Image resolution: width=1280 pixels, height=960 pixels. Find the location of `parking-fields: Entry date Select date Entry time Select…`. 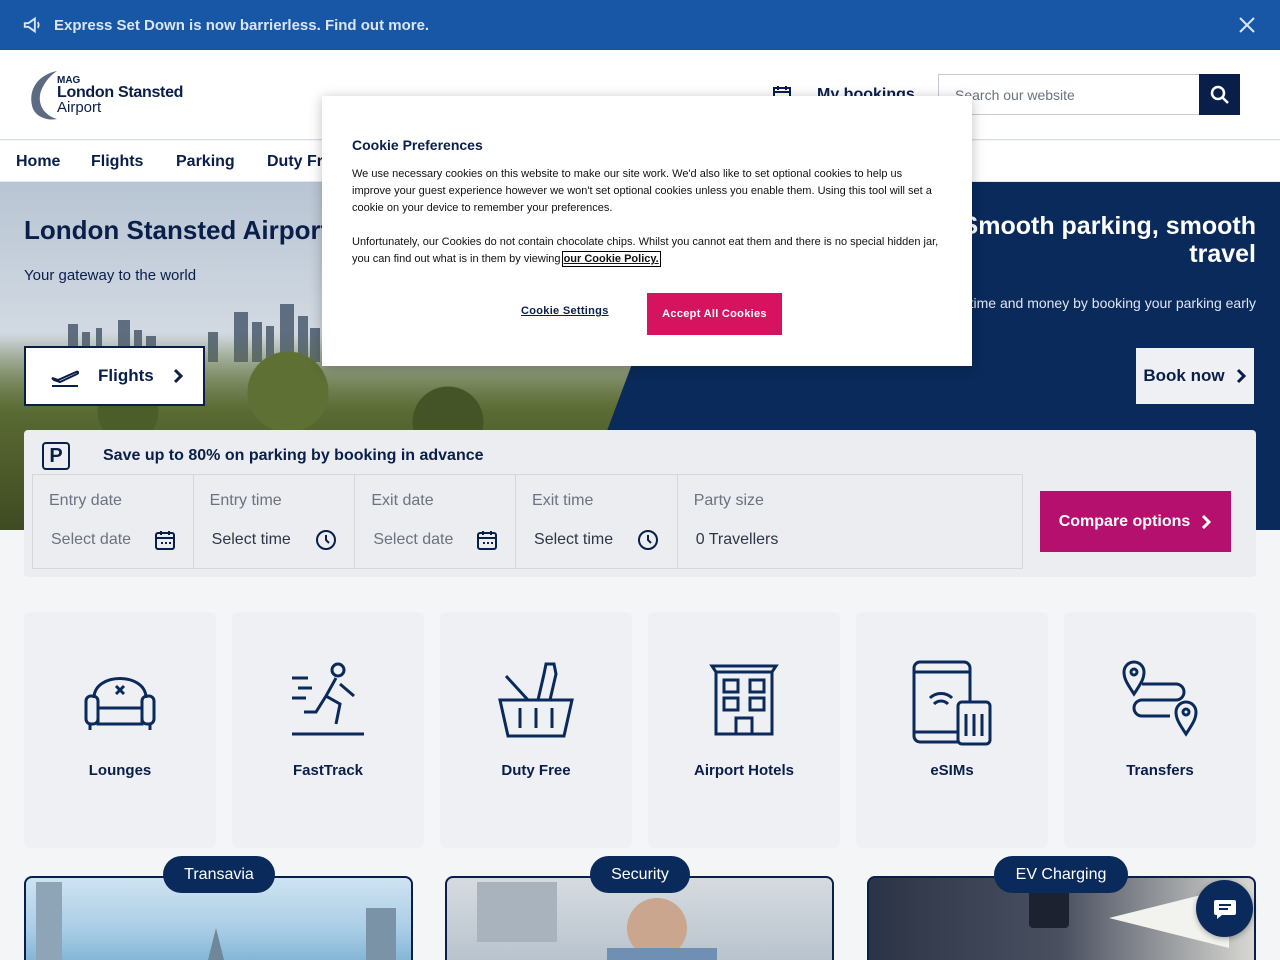

parking-fields: Entry date Select date Entry time Select… is located at coordinates (527, 521).